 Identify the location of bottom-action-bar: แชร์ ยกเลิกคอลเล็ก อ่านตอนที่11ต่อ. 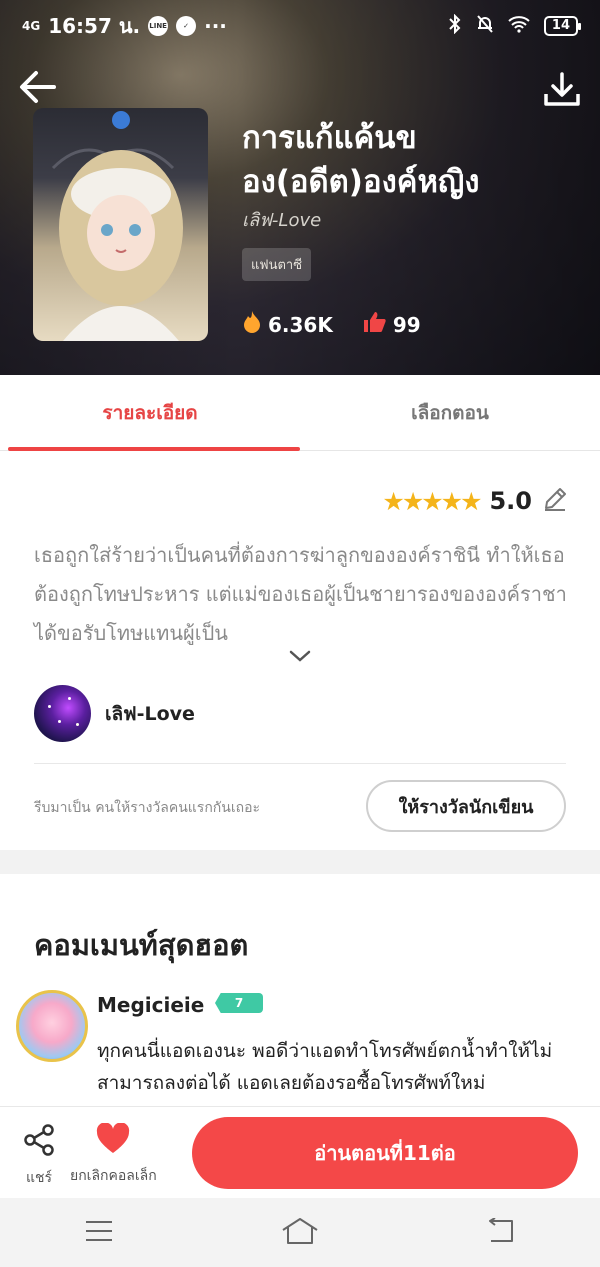
(300, 1152).